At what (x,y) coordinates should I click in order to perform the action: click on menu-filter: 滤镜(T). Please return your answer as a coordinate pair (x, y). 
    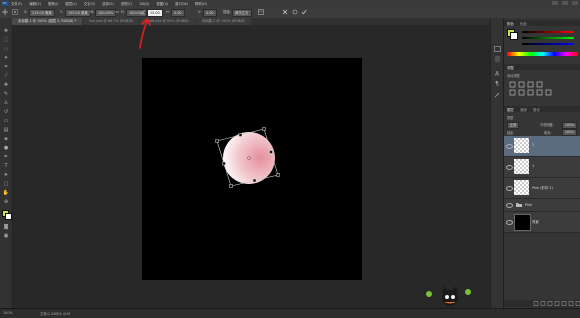
    Looking at the image, I should click on (127, 3).